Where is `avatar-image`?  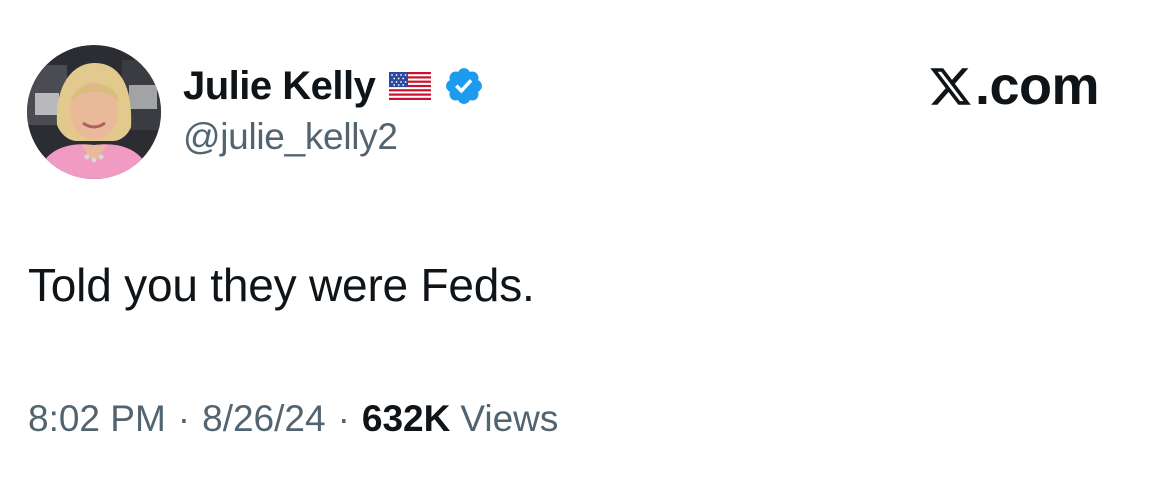 avatar-image is located at coordinates (94, 112).